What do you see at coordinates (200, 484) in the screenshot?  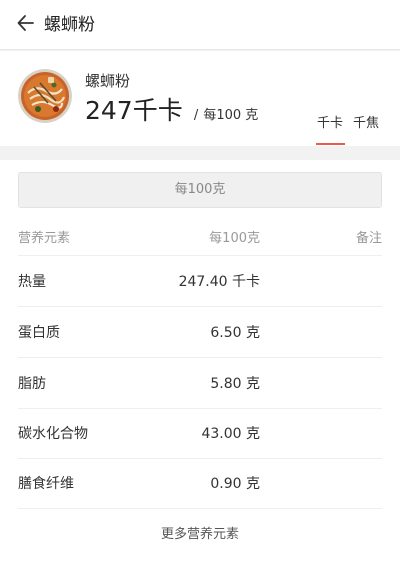 I see `table-row: 膳食纤维 0.90 克` at bounding box center [200, 484].